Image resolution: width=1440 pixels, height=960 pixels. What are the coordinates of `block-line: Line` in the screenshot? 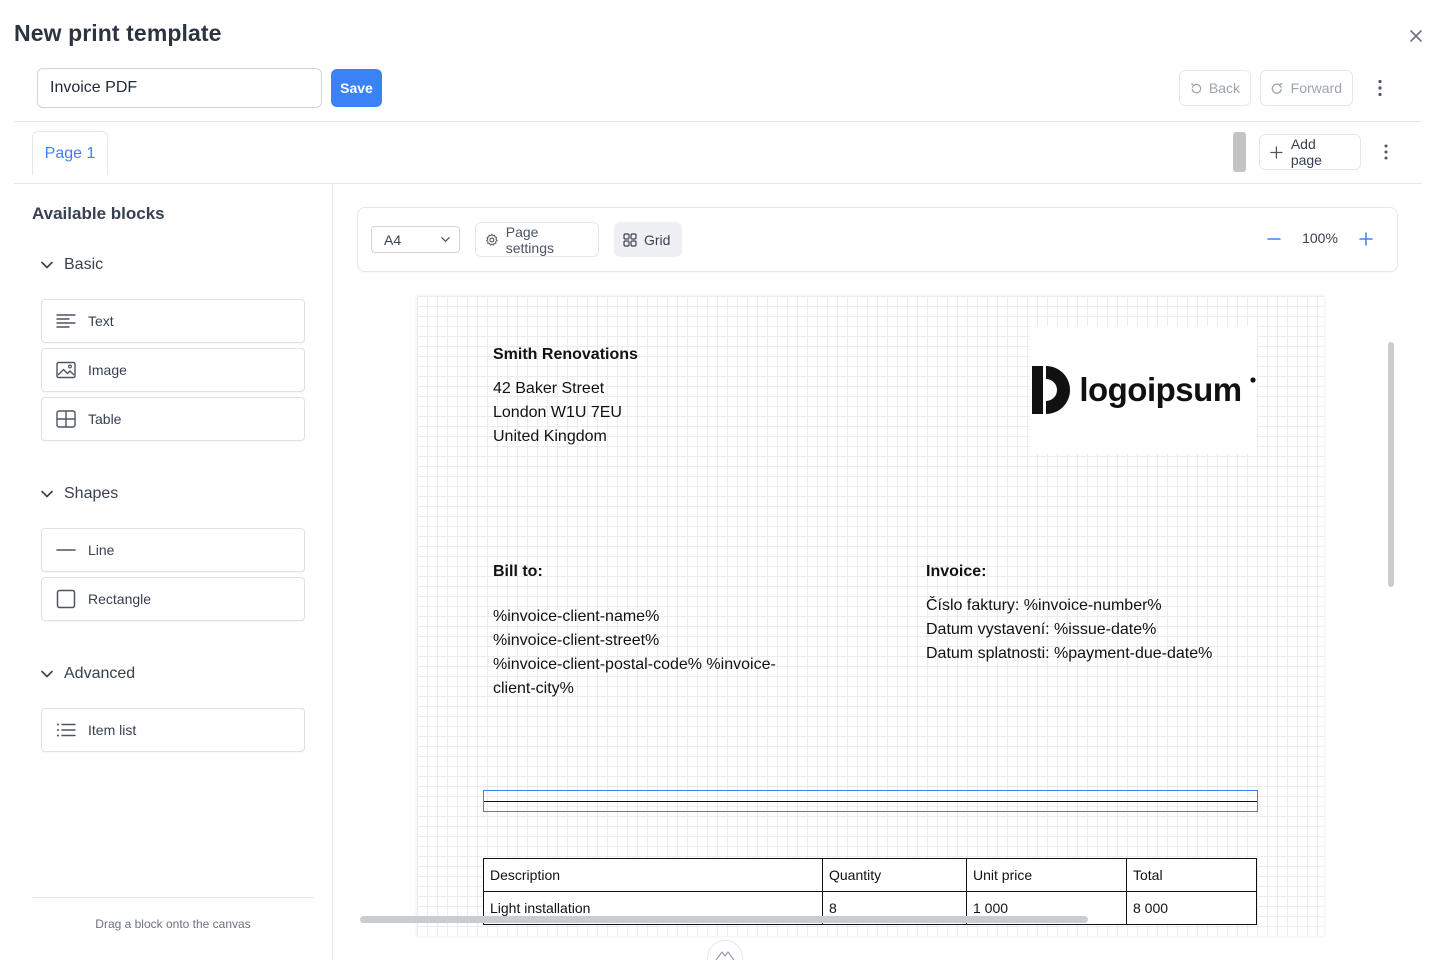 It's located at (173, 550).